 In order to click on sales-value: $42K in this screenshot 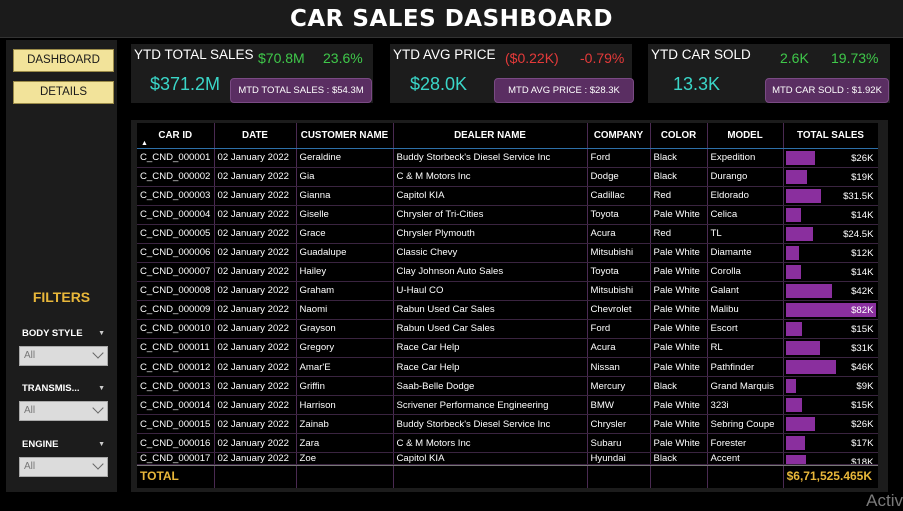, I will do `click(862, 291)`.